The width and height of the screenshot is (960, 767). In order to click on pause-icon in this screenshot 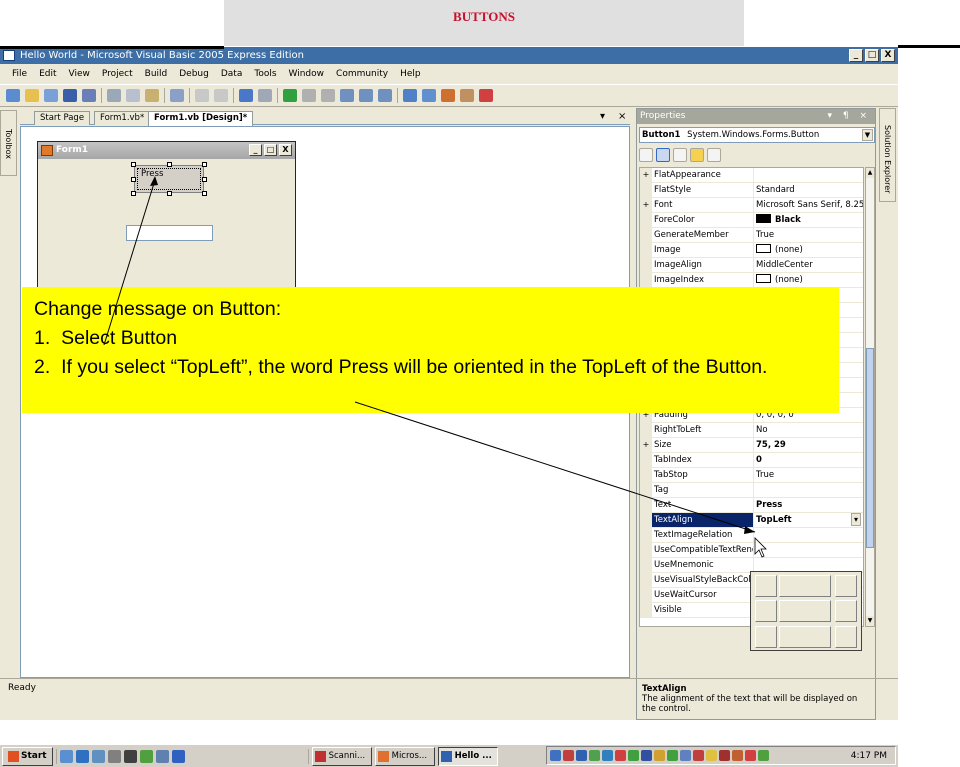, I will do `click(309, 95)`.